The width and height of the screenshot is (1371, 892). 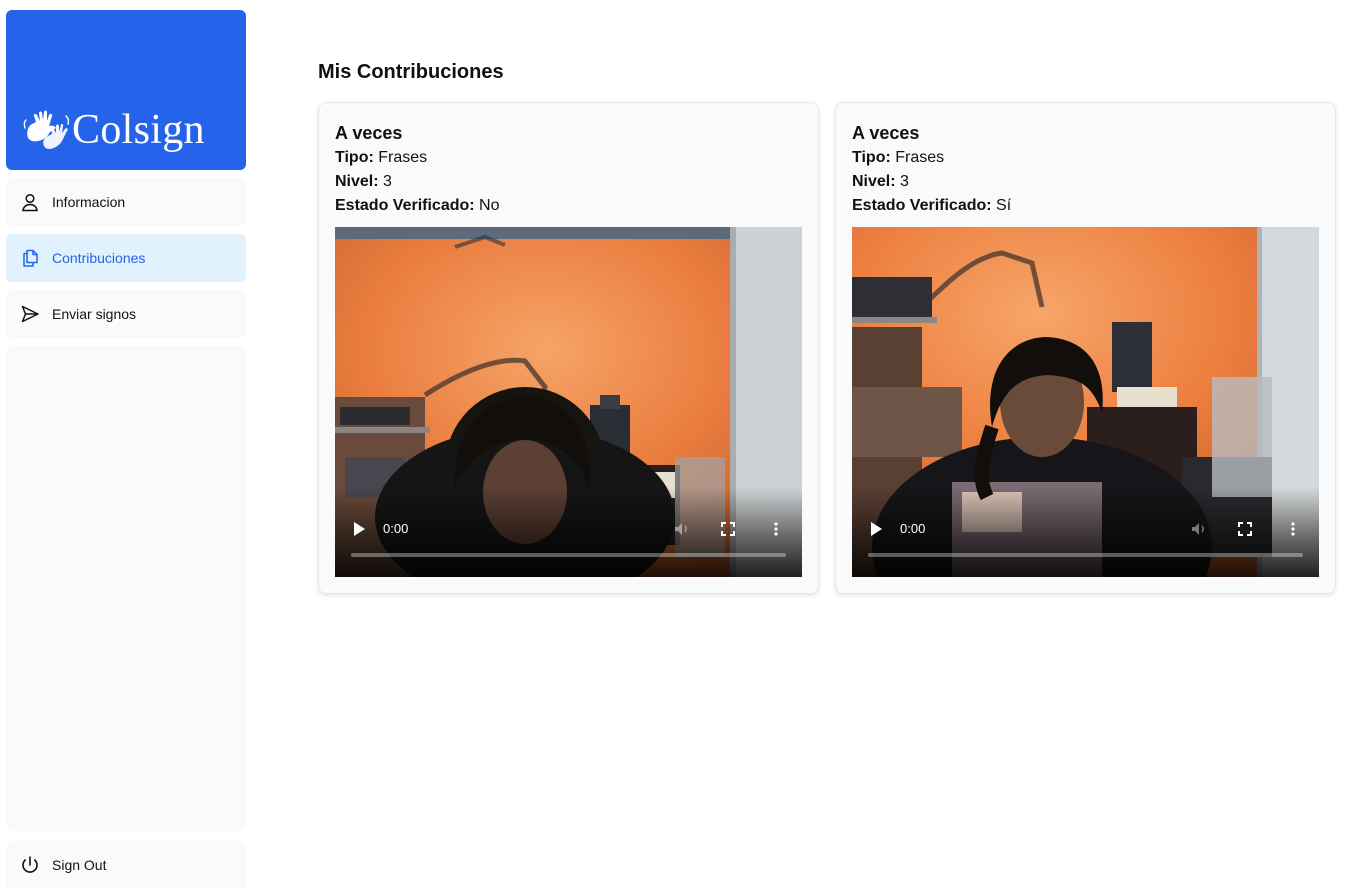 I want to click on sidebar-item-informacion: Informacion, so click(x=126, y=202).